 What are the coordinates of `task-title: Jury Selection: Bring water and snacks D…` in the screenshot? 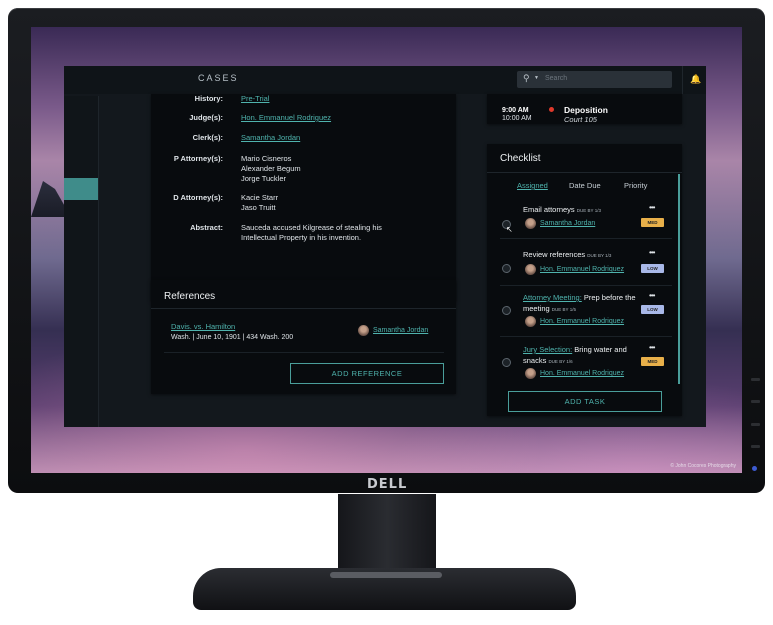 It's located at (583, 355).